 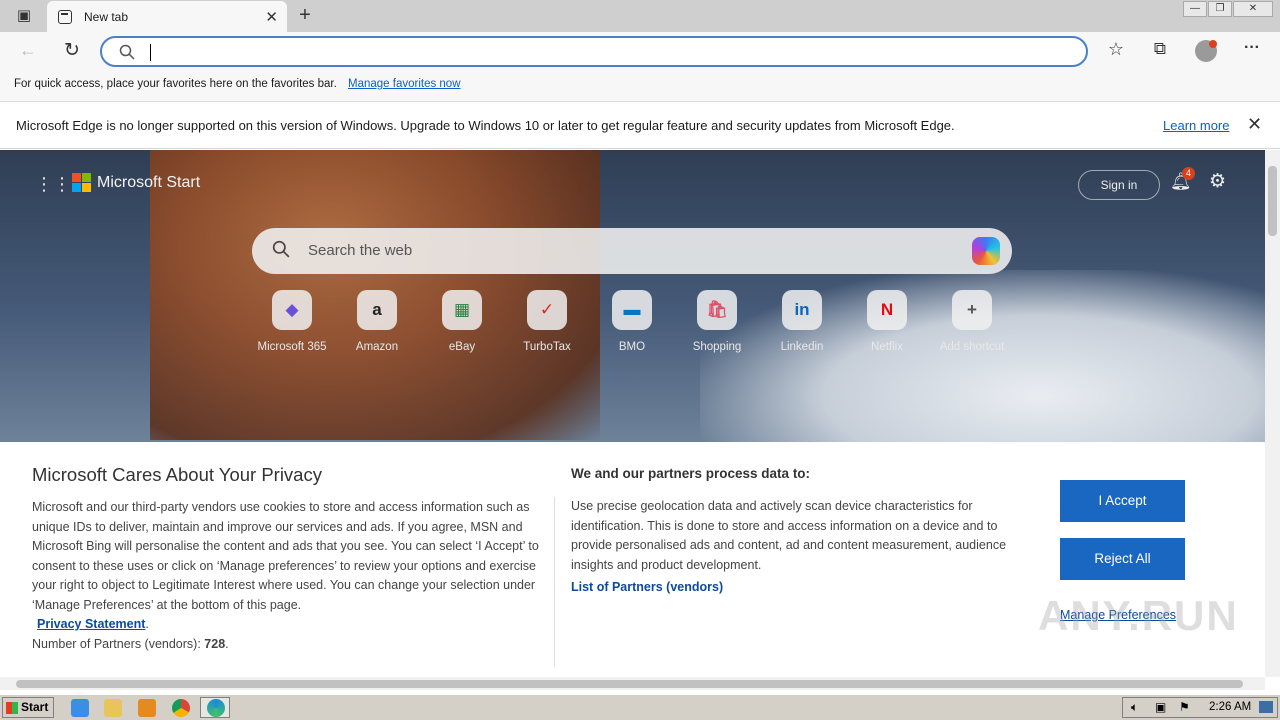 What do you see at coordinates (1160, 49) in the screenshot?
I see `collections-icon: ⧉` at bounding box center [1160, 49].